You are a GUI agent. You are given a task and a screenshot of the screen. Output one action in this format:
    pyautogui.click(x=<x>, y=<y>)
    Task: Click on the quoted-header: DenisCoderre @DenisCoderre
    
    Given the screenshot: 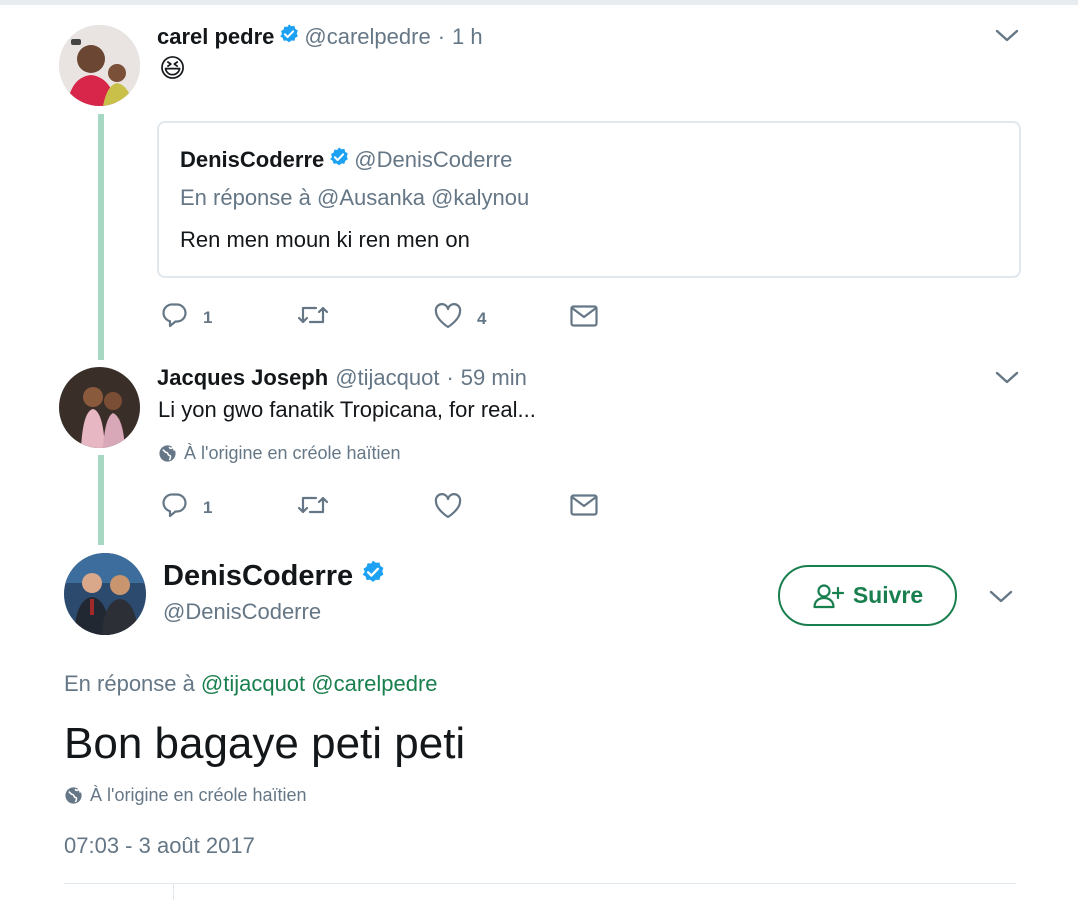 What is the action you would take?
    pyautogui.click(x=346, y=160)
    